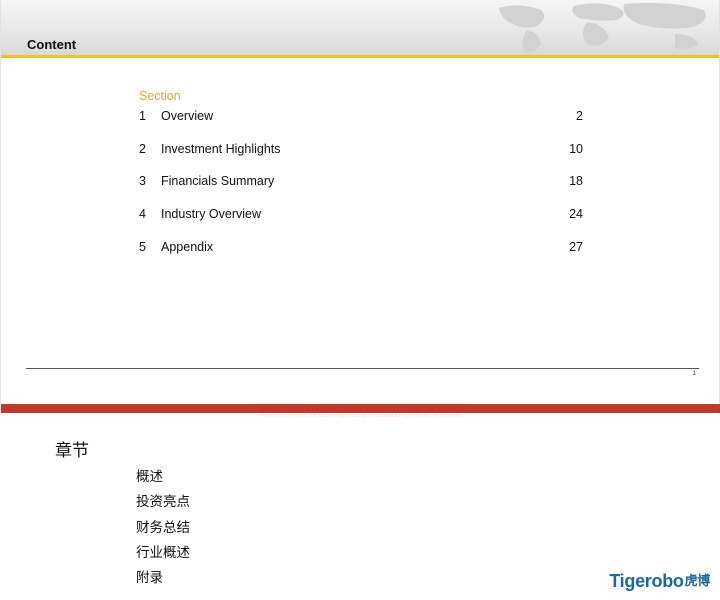  What do you see at coordinates (211, 214) in the screenshot?
I see `toc-label: Industry Overview` at bounding box center [211, 214].